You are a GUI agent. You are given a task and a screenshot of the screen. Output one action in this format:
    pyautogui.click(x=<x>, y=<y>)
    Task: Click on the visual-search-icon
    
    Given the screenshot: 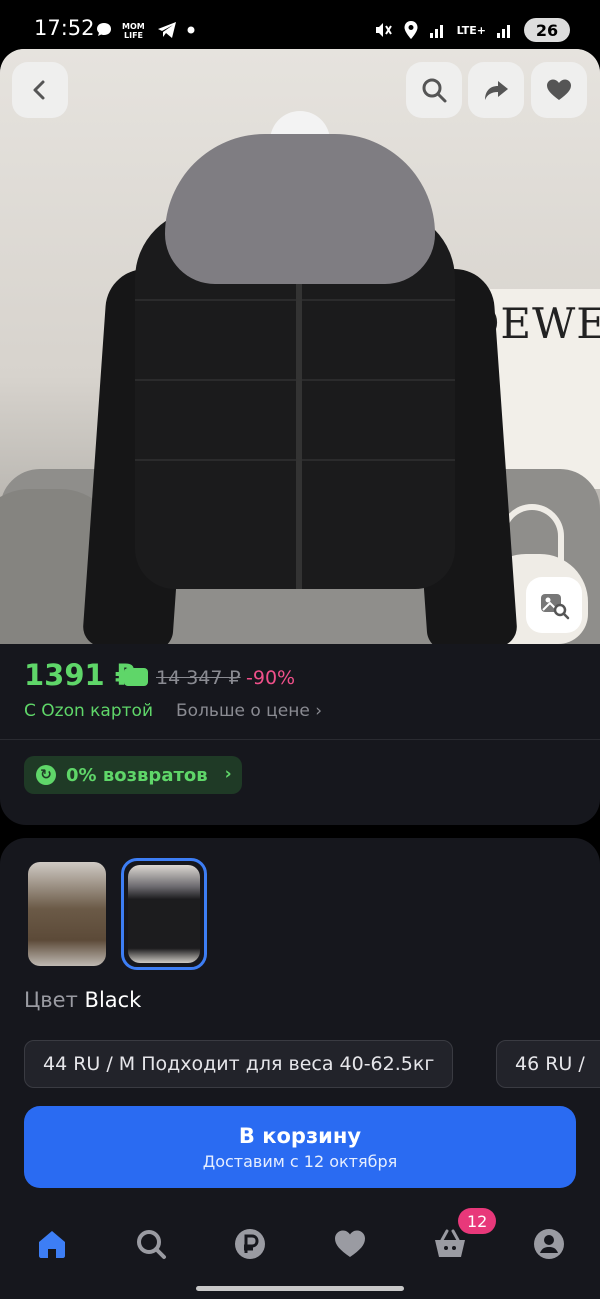 What is the action you would take?
    pyautogui.click(x=555, y=607)
    